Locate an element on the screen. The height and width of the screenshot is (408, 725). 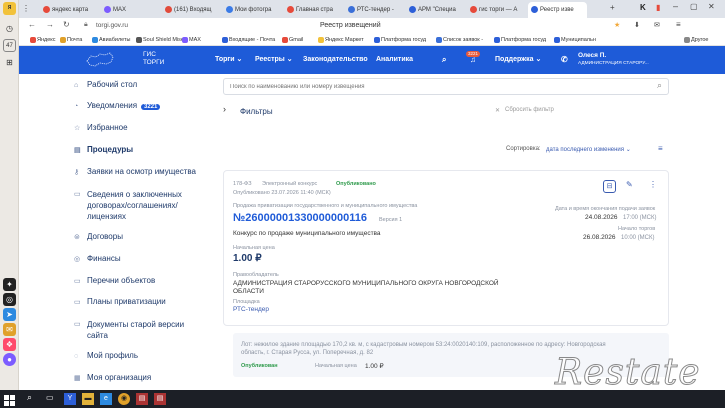
nav-reestry: Реестры ⌄ is located at coordinates (274, 60).